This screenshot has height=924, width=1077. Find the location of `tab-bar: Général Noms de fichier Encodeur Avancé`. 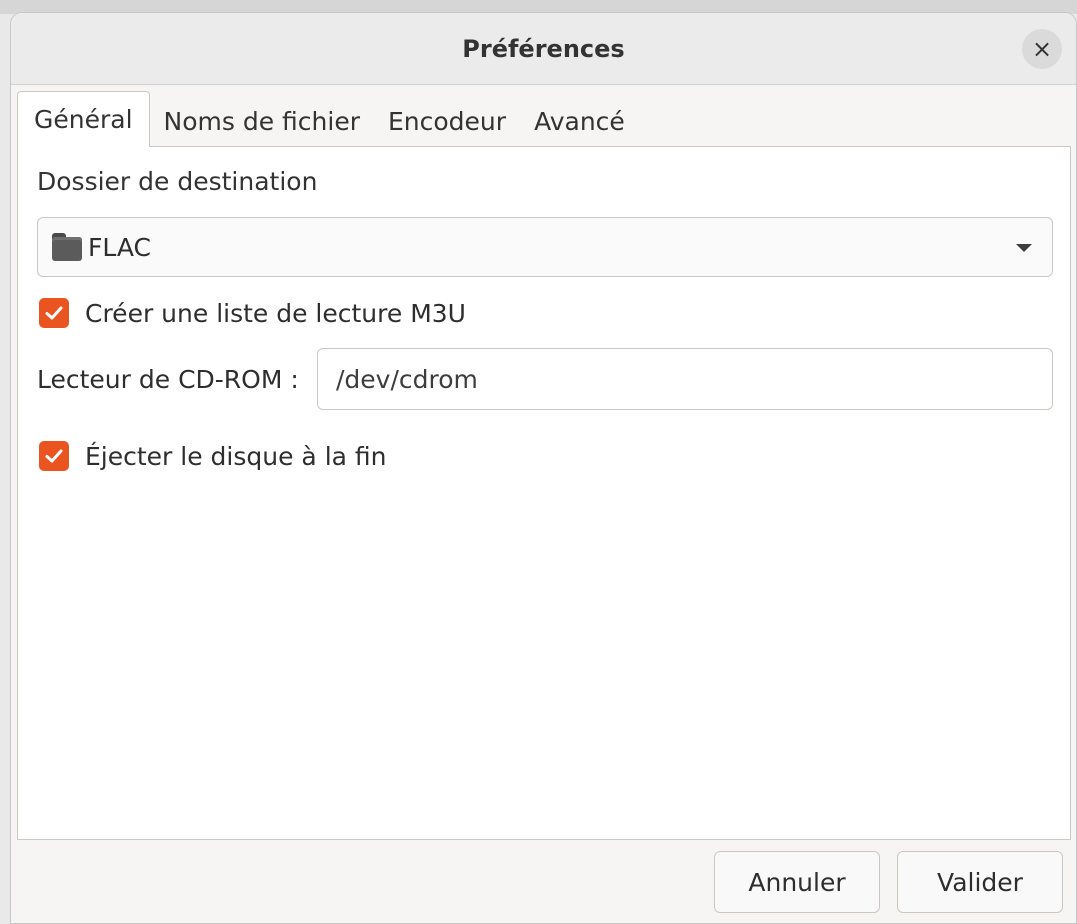

tab-bar: Général Noms de fichier Encodeur Avancé is located at coordinates (328, 119).